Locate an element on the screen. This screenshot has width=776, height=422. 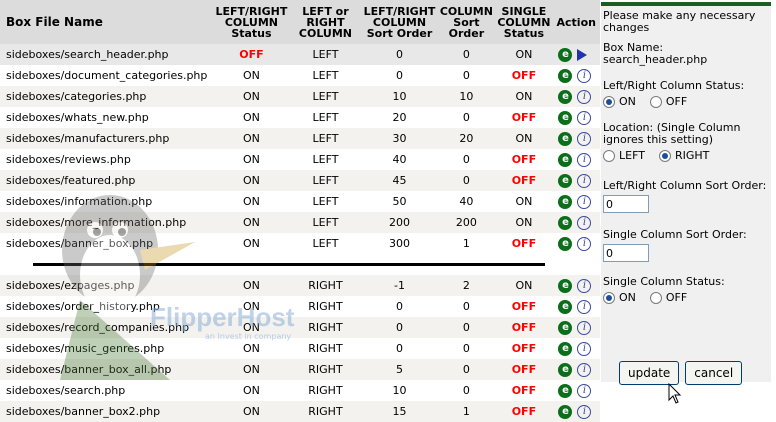
table-row: sideboxes/whats_new.php ON LEFT 20 0 OFF e i is located at coordinates (300, 117).